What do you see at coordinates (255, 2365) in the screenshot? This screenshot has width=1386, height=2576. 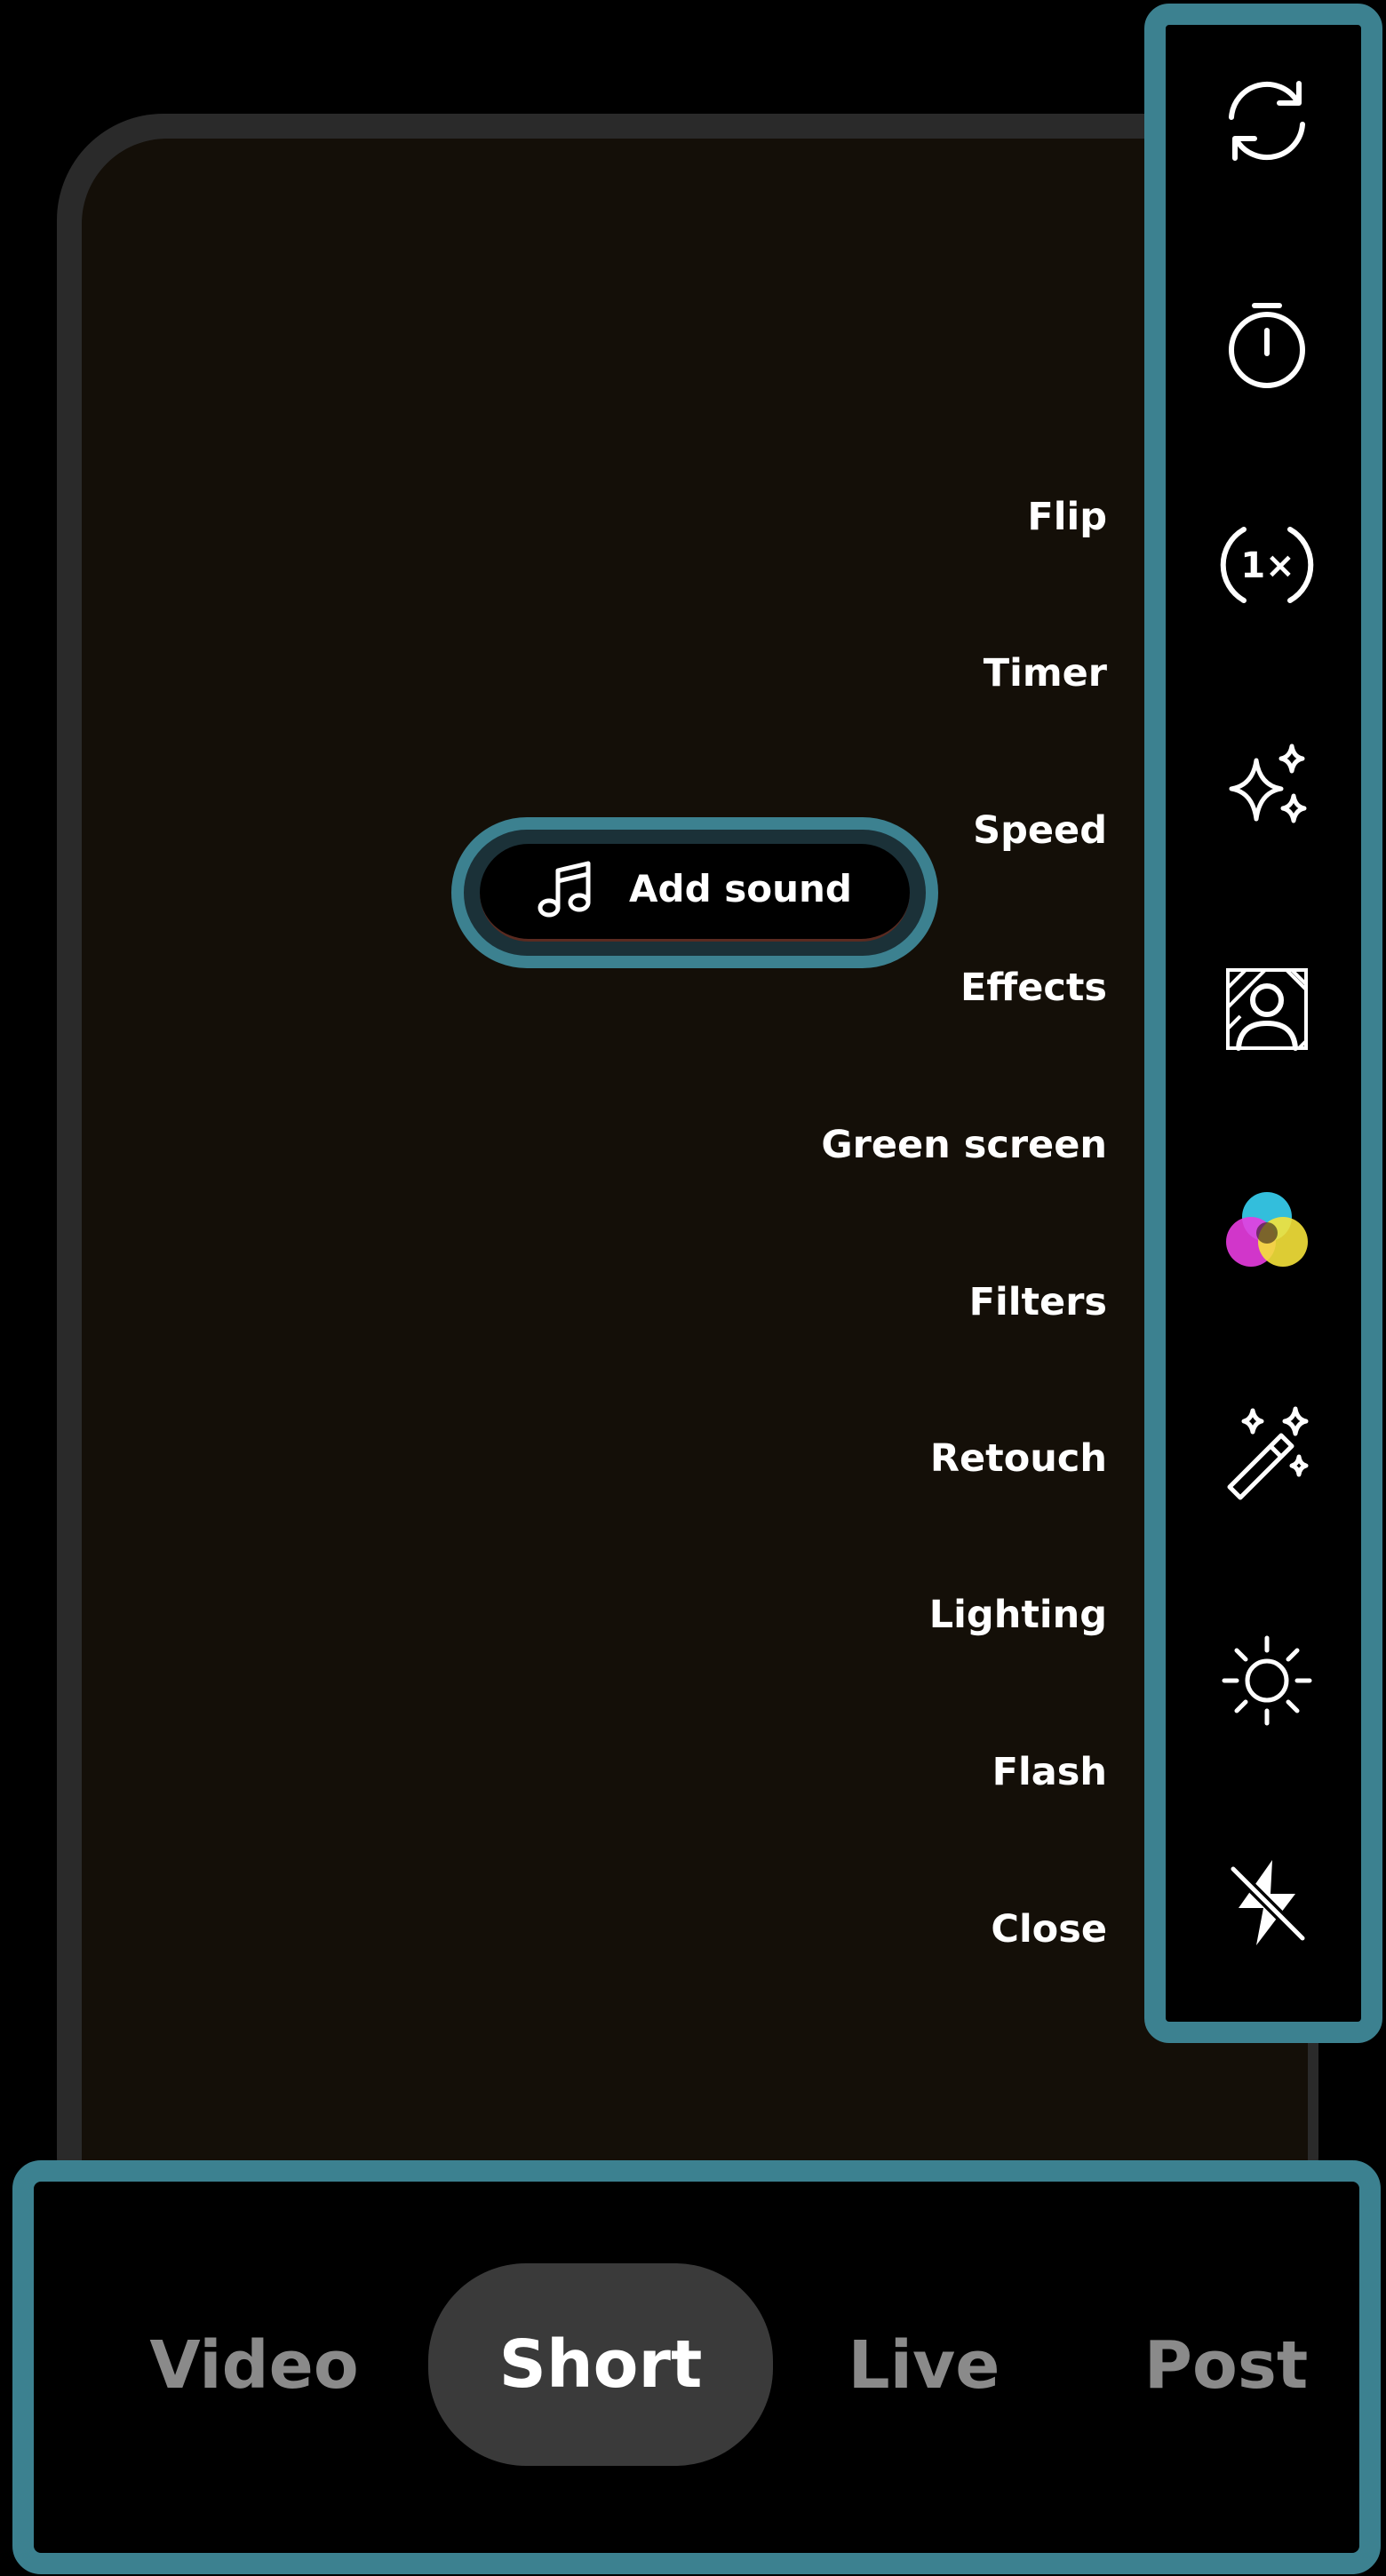 I see `mode-video: Video` at bounding box center [255, 2365].